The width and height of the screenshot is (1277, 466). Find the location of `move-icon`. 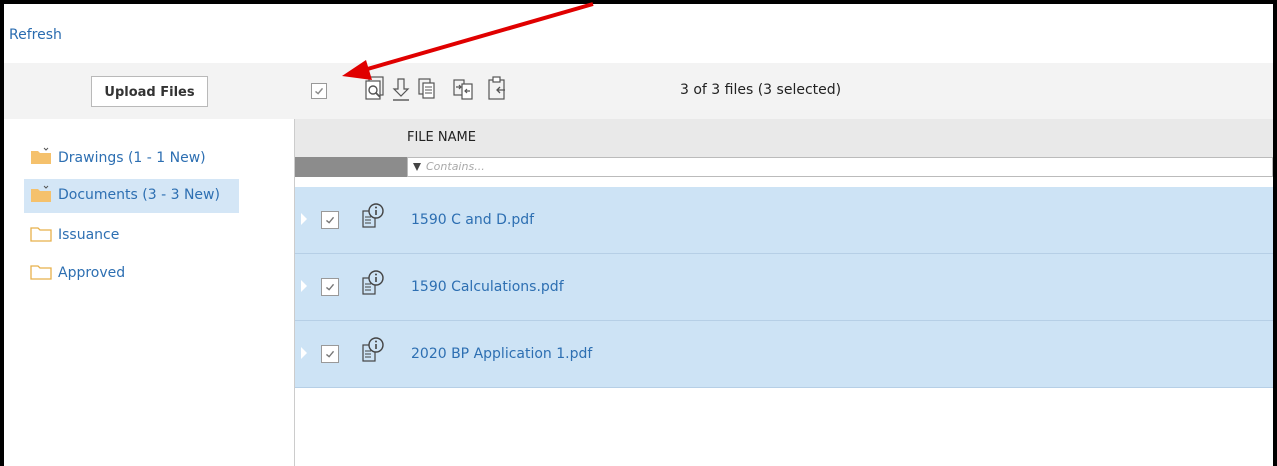

move-icon is located at coordinates (463, 89).